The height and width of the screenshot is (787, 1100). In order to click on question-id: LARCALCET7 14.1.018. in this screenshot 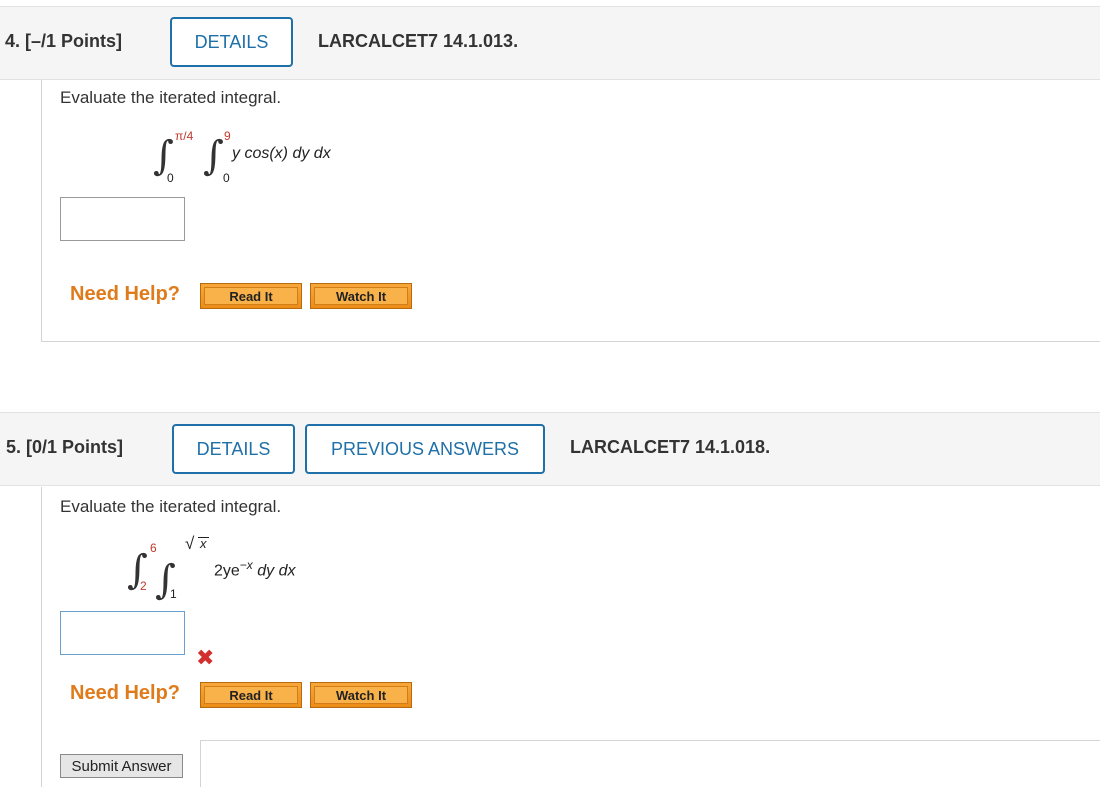, I will do `click(670, 447)`.